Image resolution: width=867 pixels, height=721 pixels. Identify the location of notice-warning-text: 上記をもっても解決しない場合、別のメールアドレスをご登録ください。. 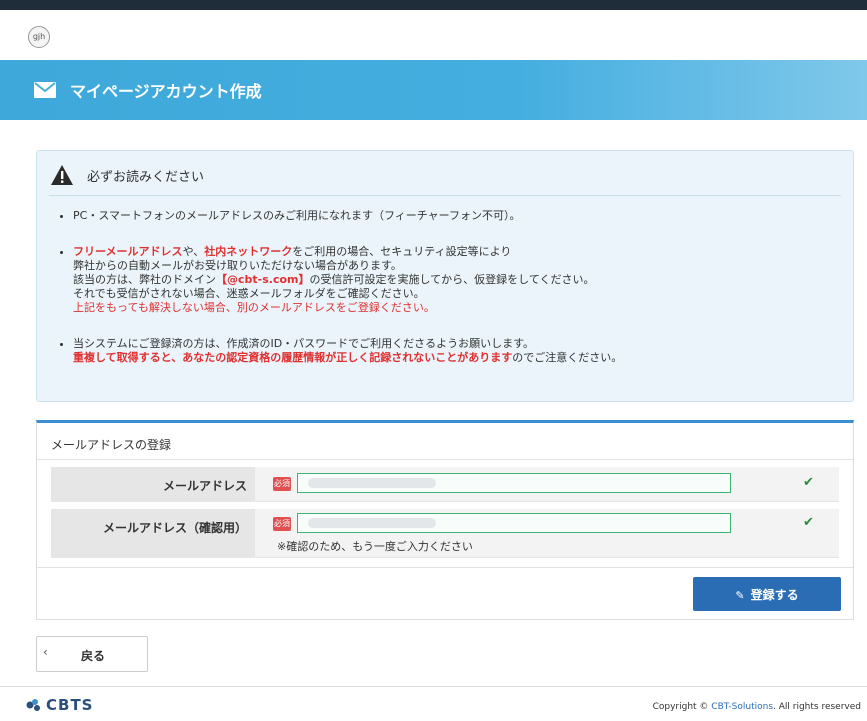
(254, 307).